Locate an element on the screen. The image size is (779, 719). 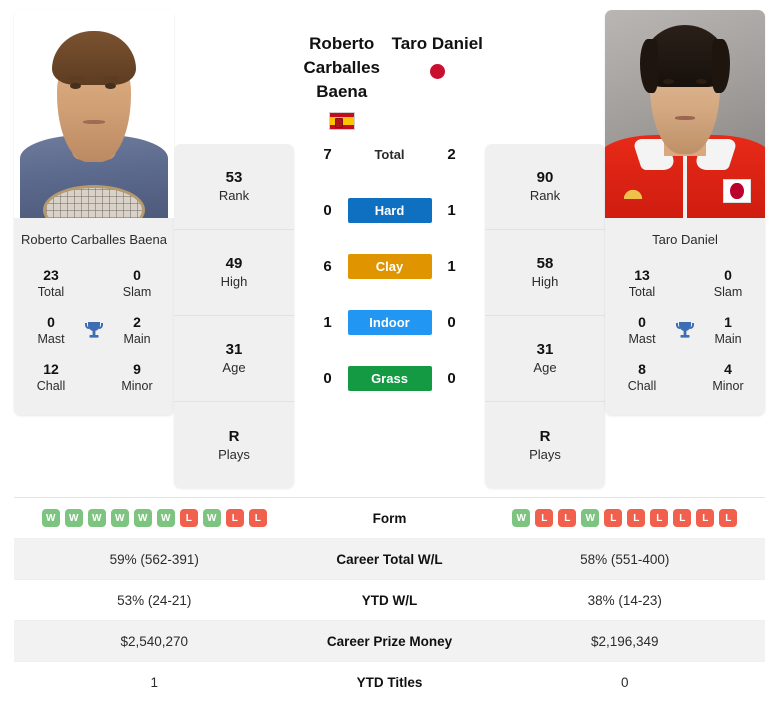
rank-panel-right: 90 Rank 58 High 31 Age R Plays is located at coordinates (545, 316).